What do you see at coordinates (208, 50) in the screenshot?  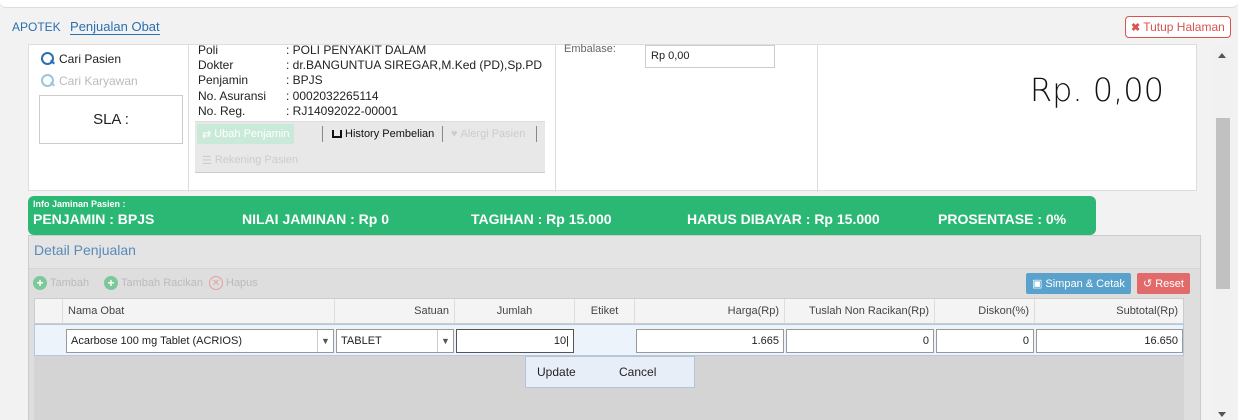 I see `info-key: Poli` at bounding box center [208, 50].